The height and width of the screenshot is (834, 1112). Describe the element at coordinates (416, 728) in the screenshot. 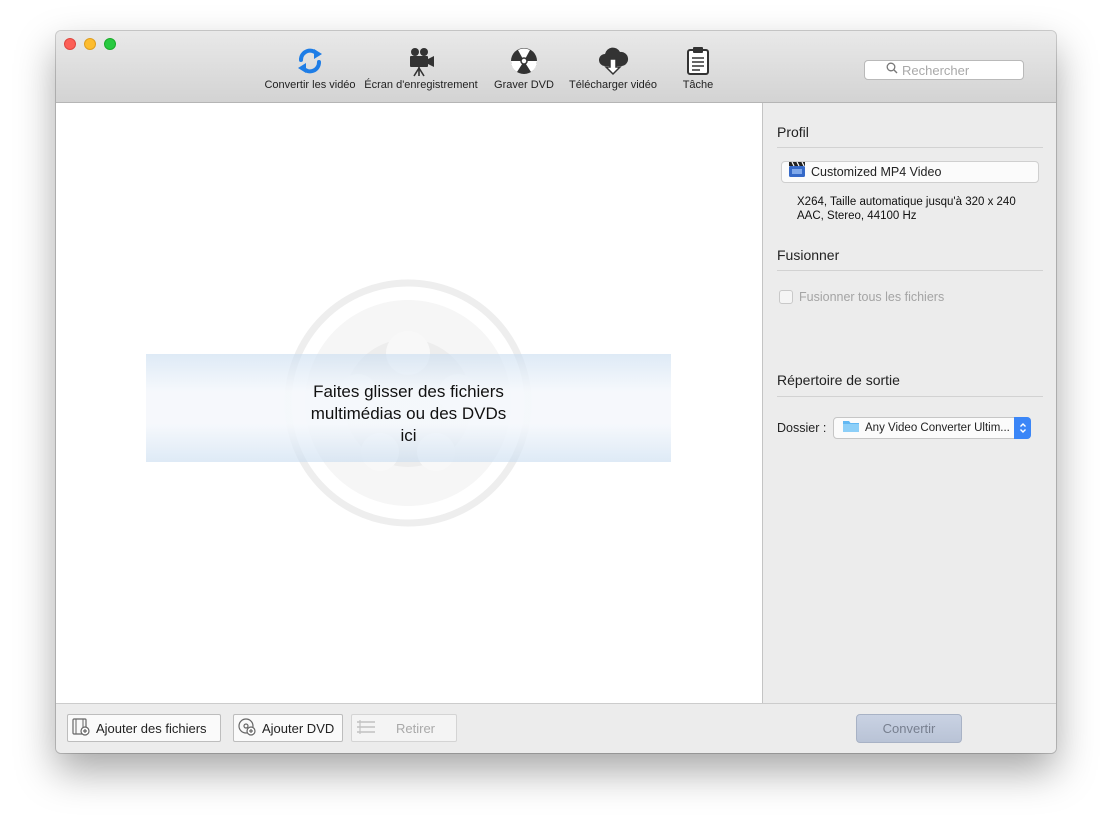

I see `remove-label: Retirer` at that location.